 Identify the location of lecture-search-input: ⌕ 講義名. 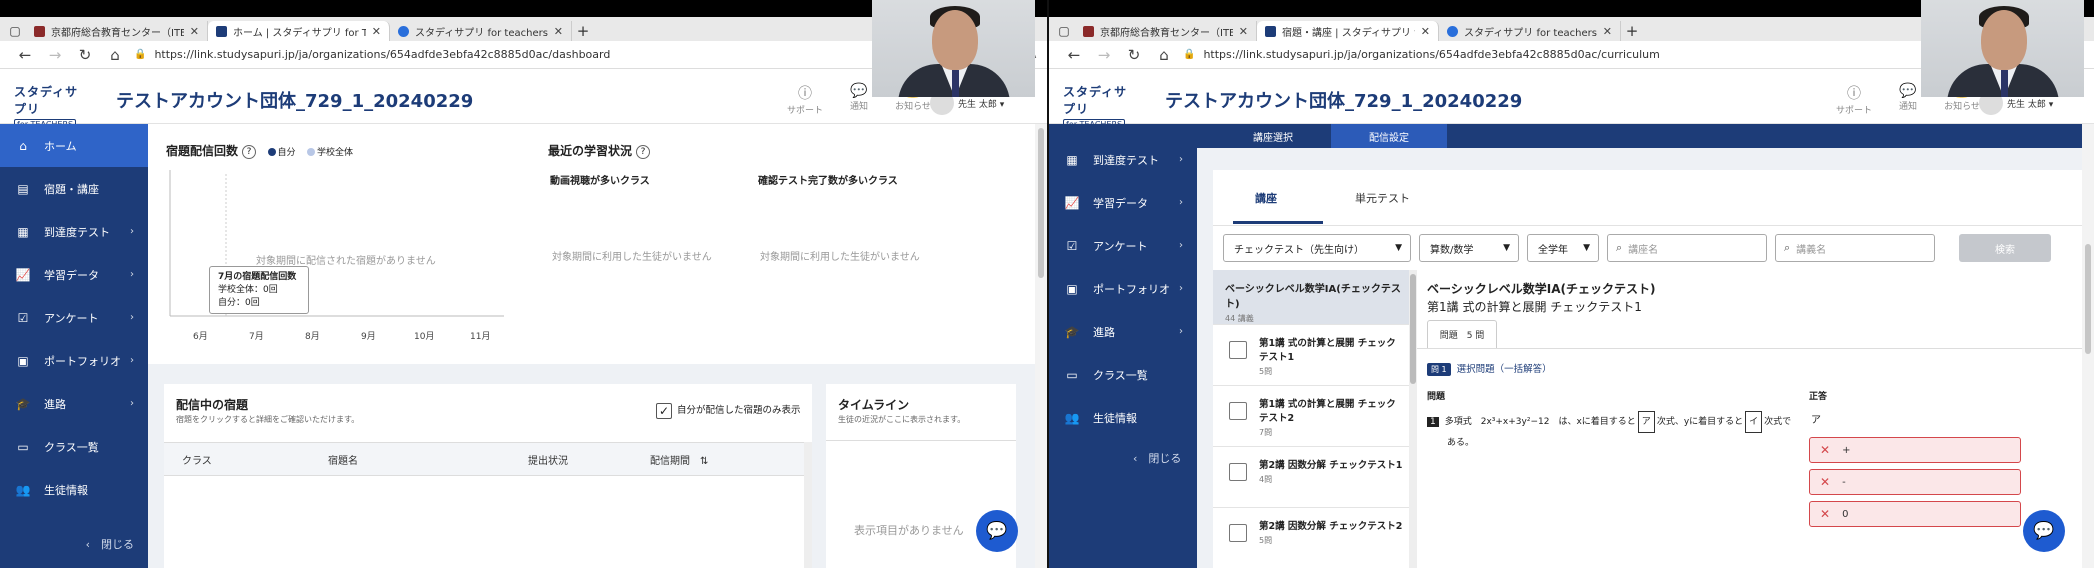
(1855, 248).